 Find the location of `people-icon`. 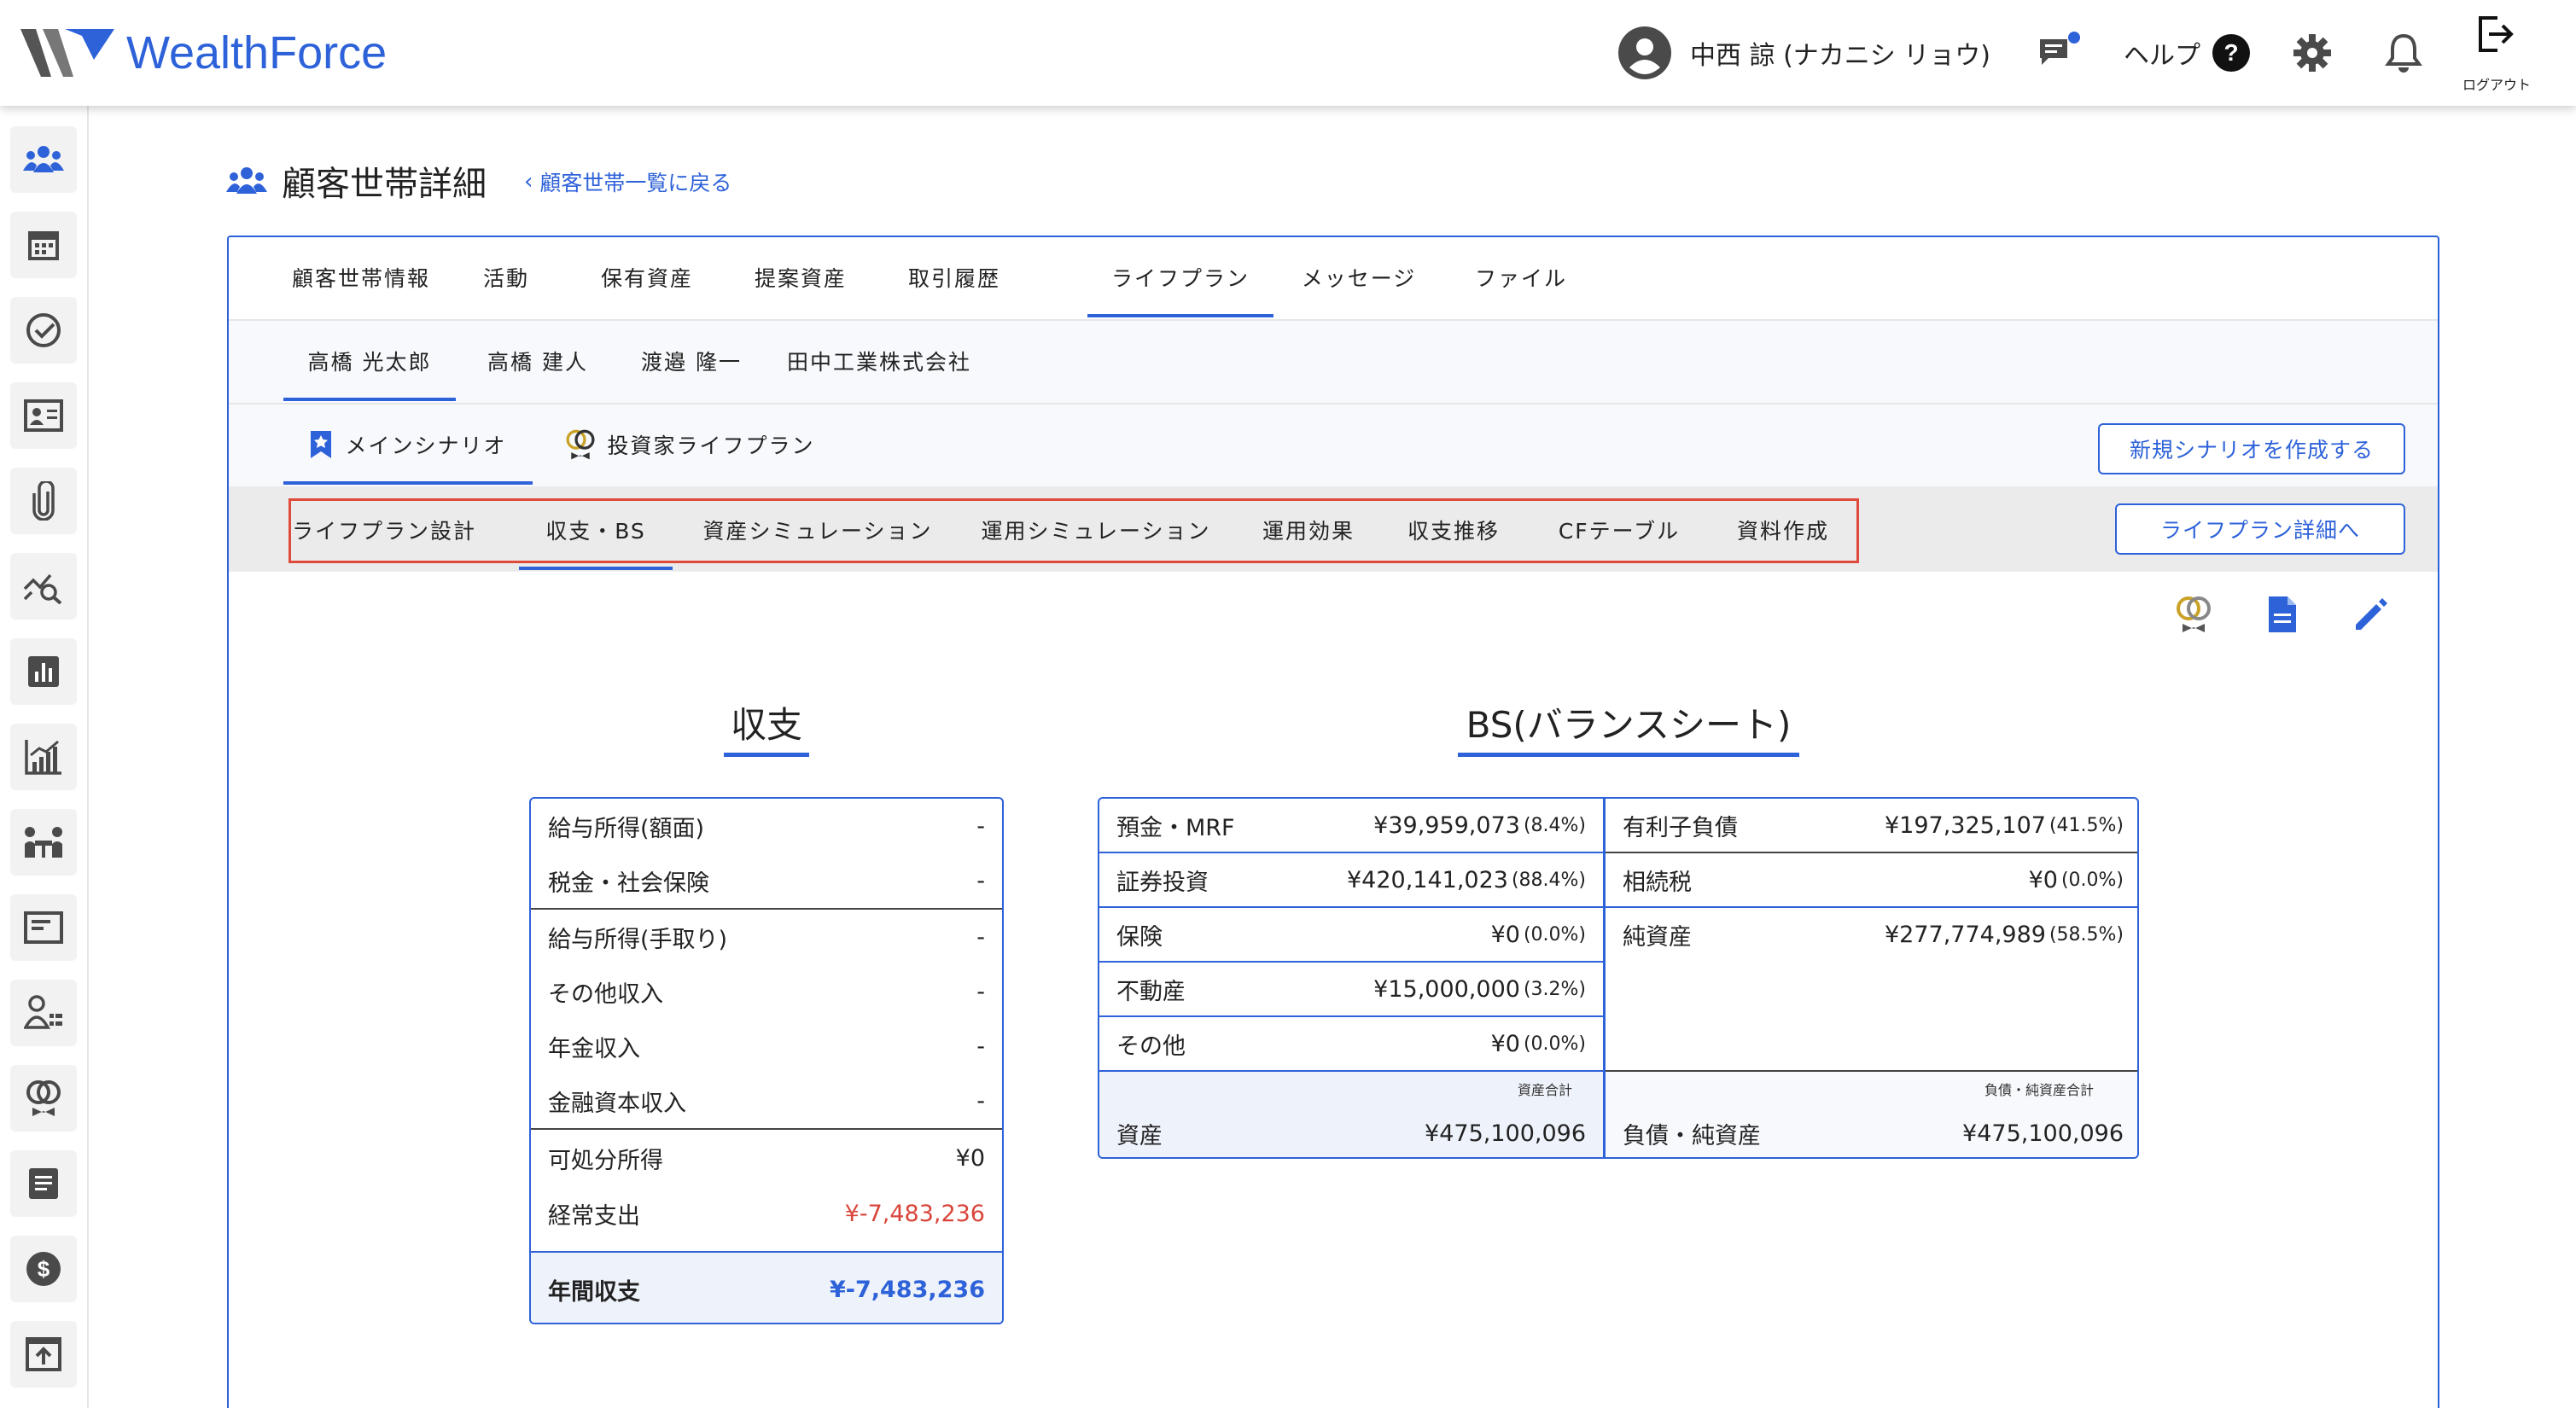

people-icon is located at coordinates (43, 159).